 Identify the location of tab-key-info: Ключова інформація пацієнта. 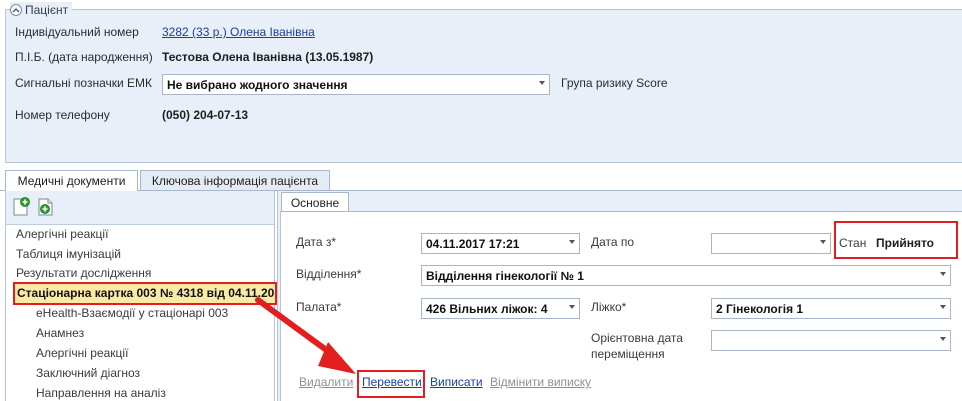
(235, 180).